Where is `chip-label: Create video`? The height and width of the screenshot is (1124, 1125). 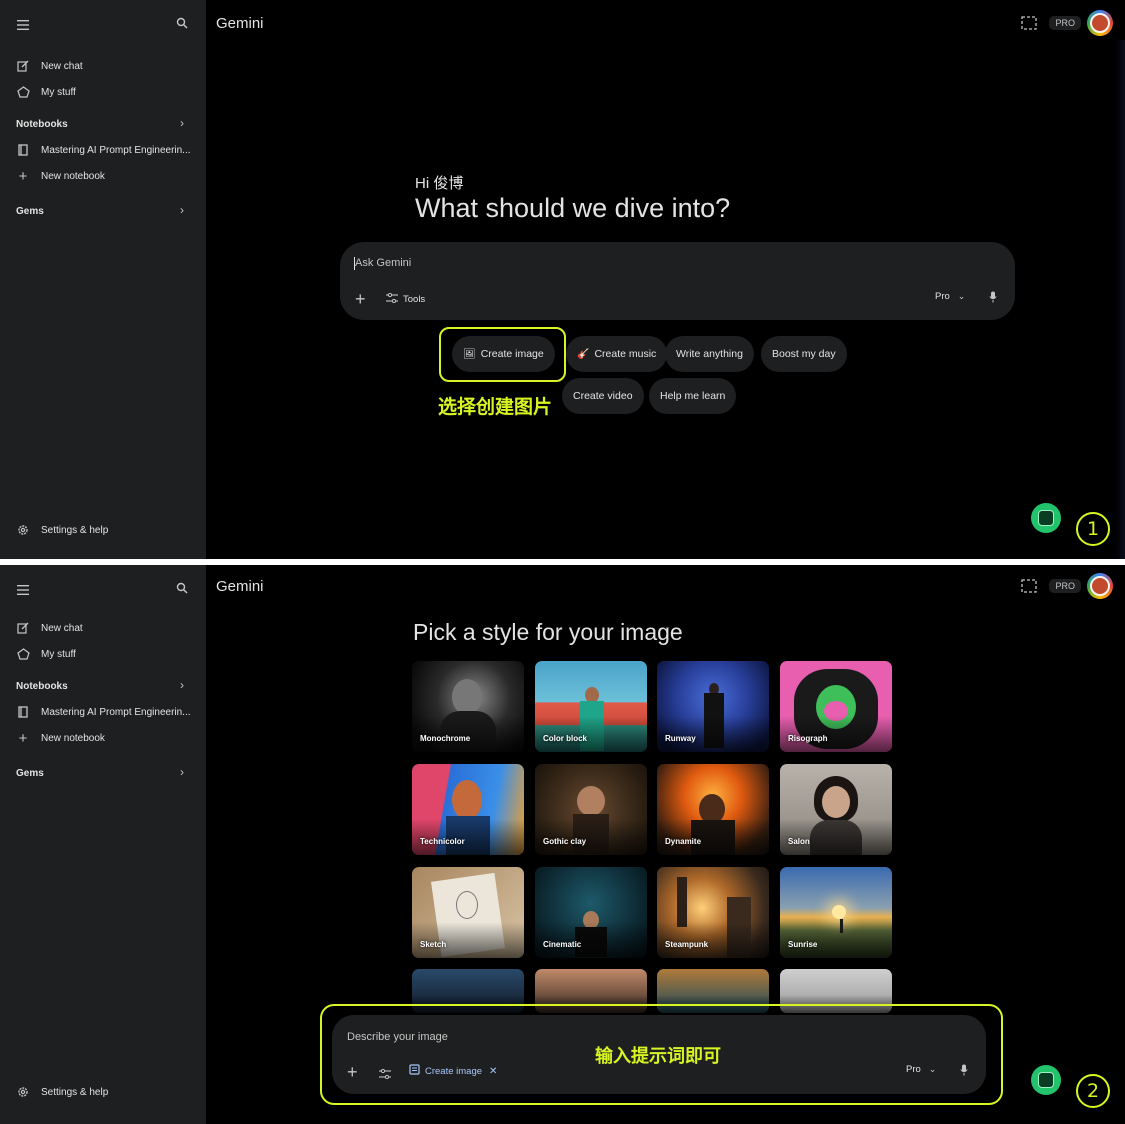
chip-label: Create video is located at coordinates (603, 396).